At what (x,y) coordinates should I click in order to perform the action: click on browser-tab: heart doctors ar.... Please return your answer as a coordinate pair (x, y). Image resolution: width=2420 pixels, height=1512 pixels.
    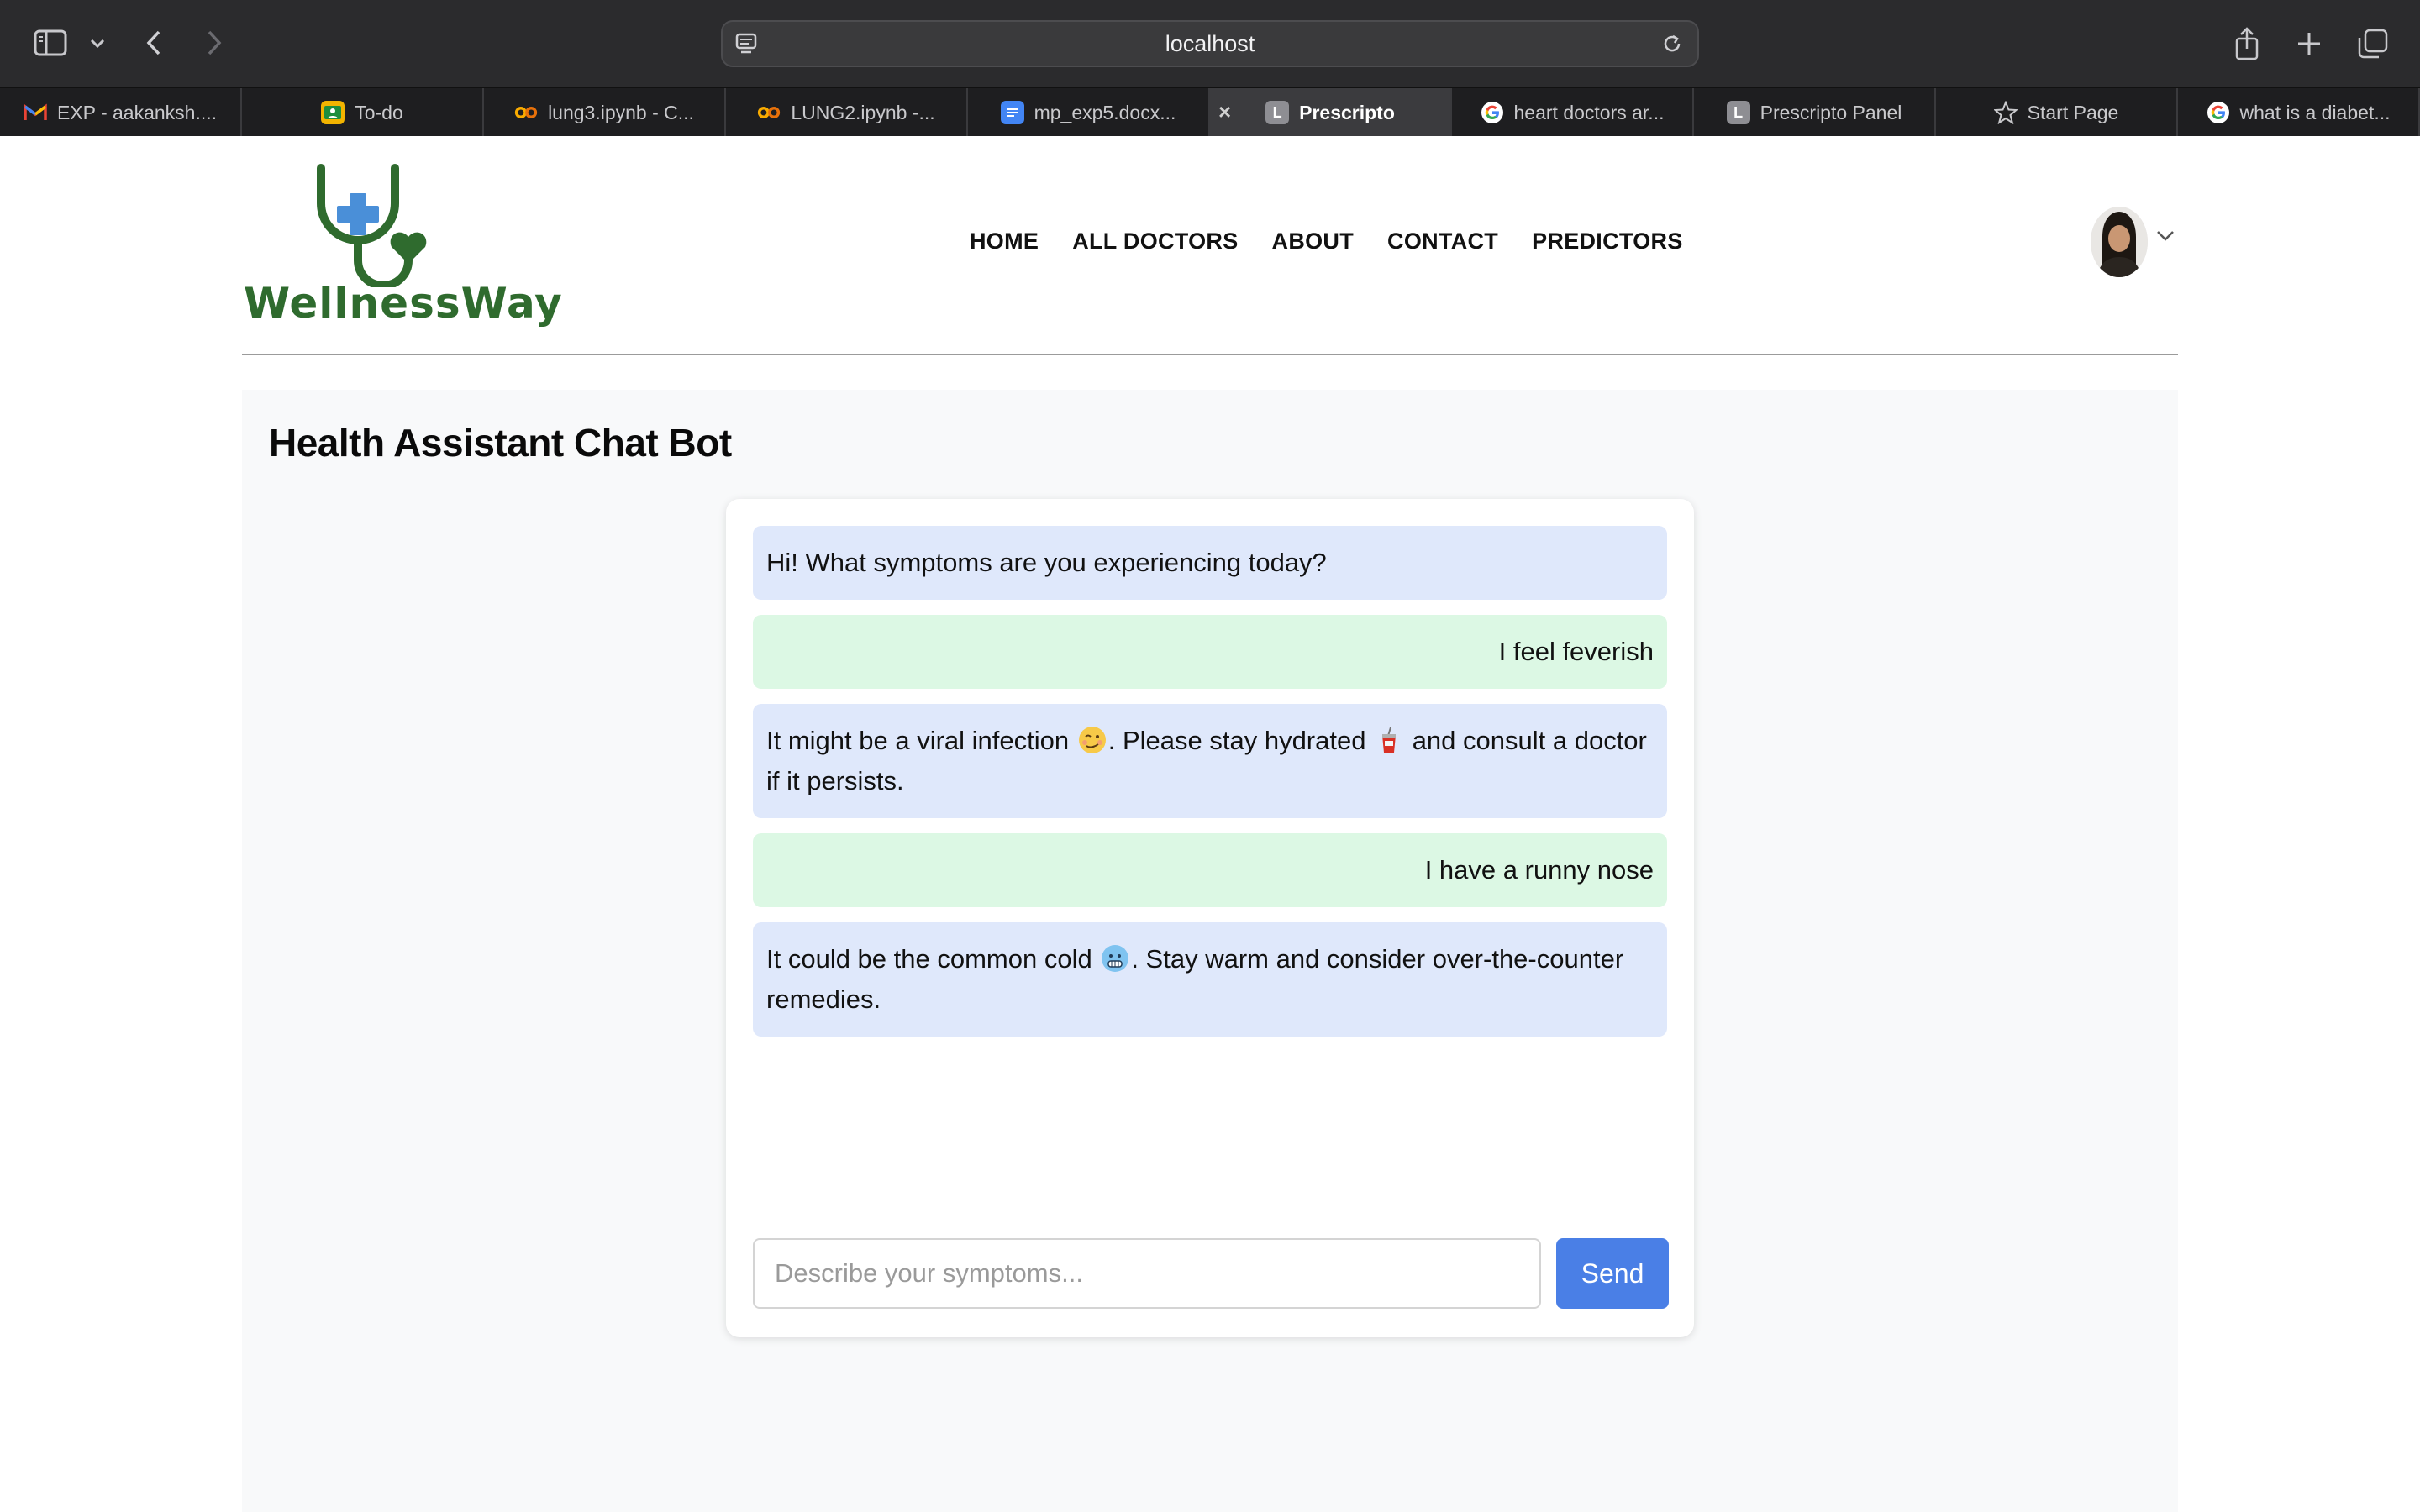
    Looking at the image, I should click on (1573, 112).